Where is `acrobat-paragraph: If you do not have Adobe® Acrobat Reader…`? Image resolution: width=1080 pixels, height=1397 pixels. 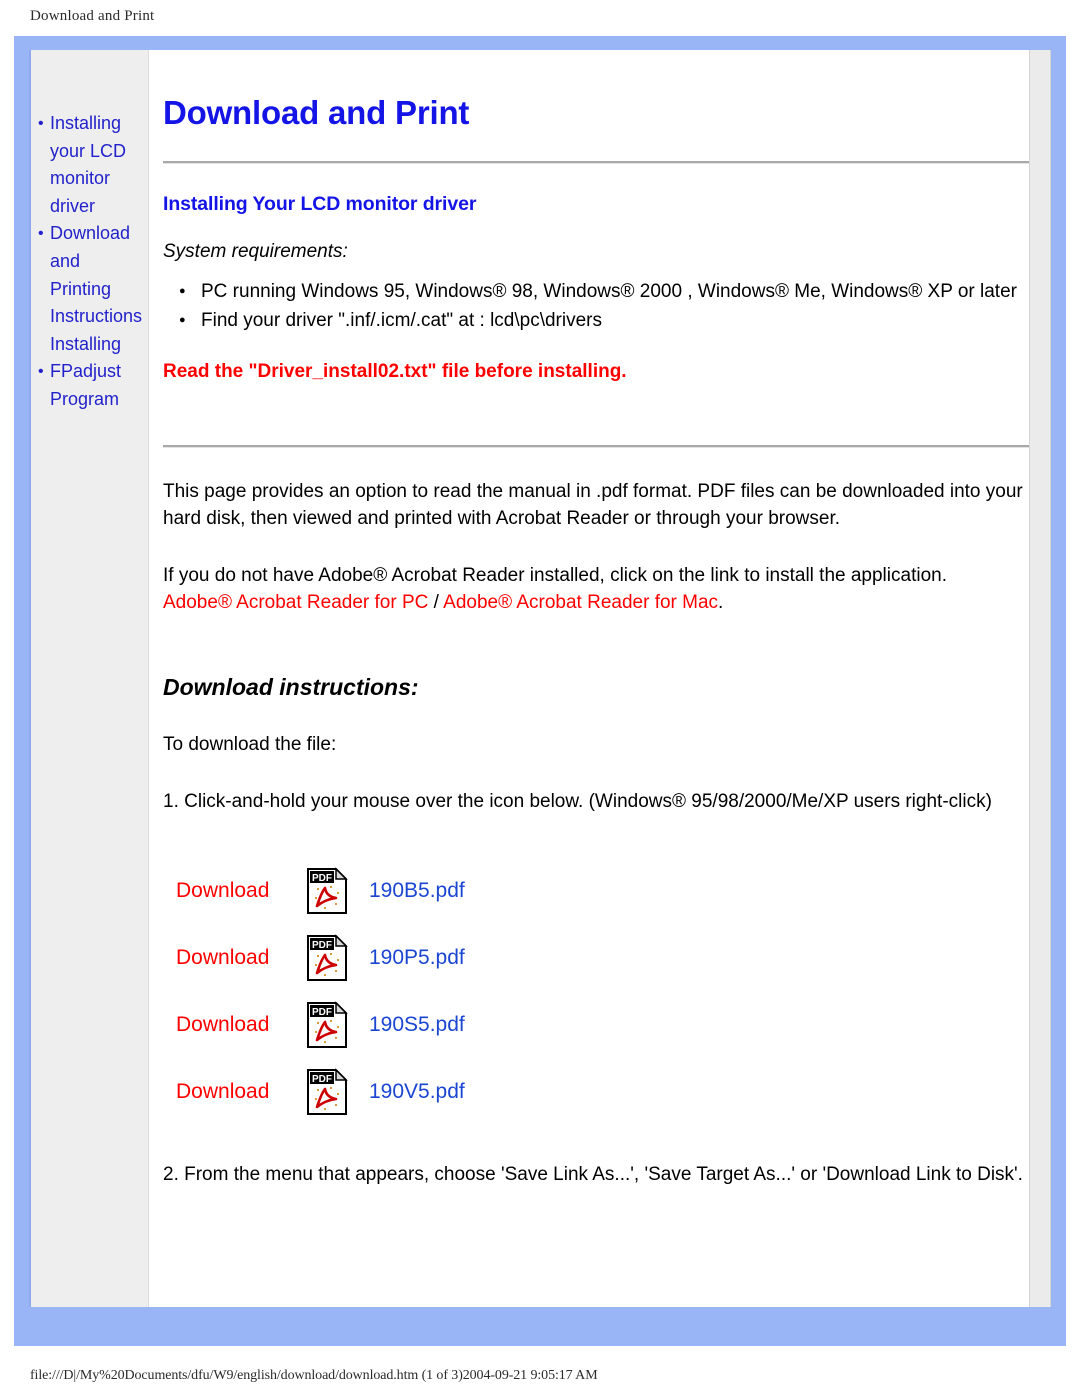
acrobat-paragraph: If you do not have Adobe® Acrobat Reader… is located at coordinates (596, 574).